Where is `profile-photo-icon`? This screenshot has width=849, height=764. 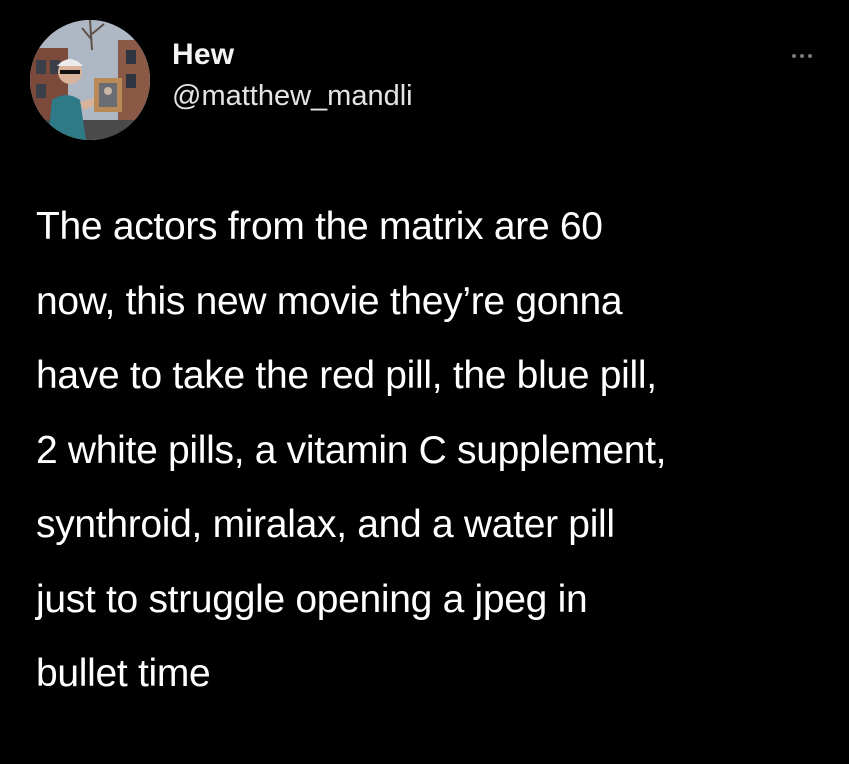
profile-photo-icon is located at coordinates (90, 80).